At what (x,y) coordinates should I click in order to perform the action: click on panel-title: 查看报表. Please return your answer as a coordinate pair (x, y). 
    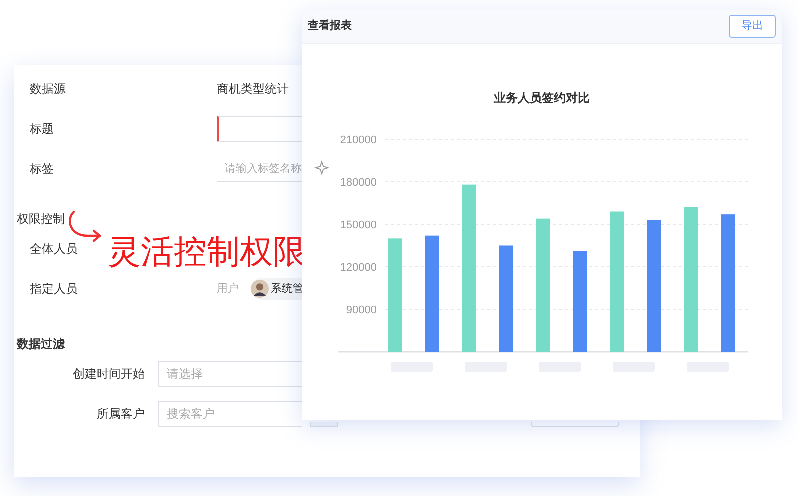
    Looking at the image, I should click on (330, 26).